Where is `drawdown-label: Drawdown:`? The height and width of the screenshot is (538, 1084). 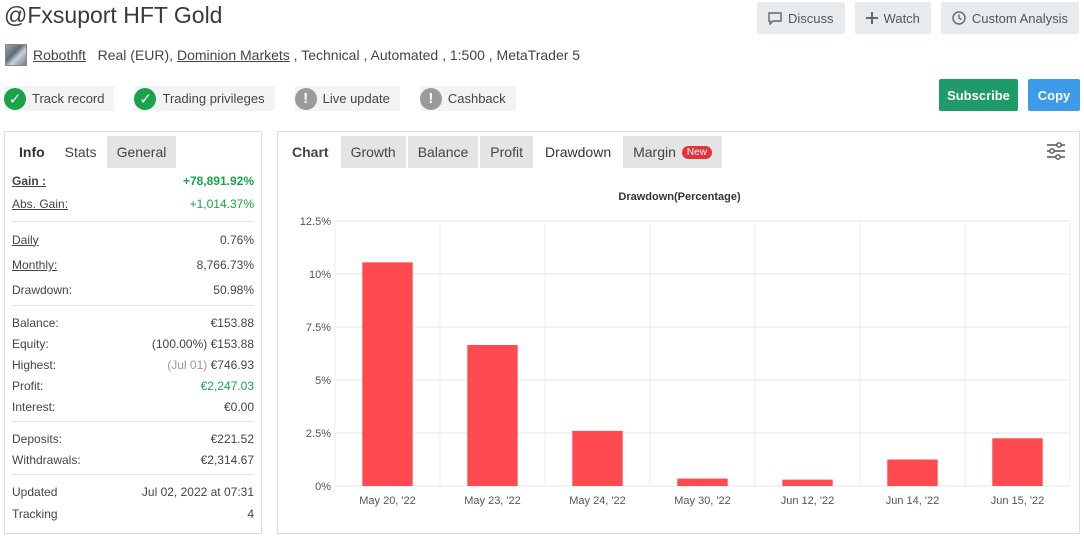 drawdown-label: Drawdown: is located at coordinates (42, 290).